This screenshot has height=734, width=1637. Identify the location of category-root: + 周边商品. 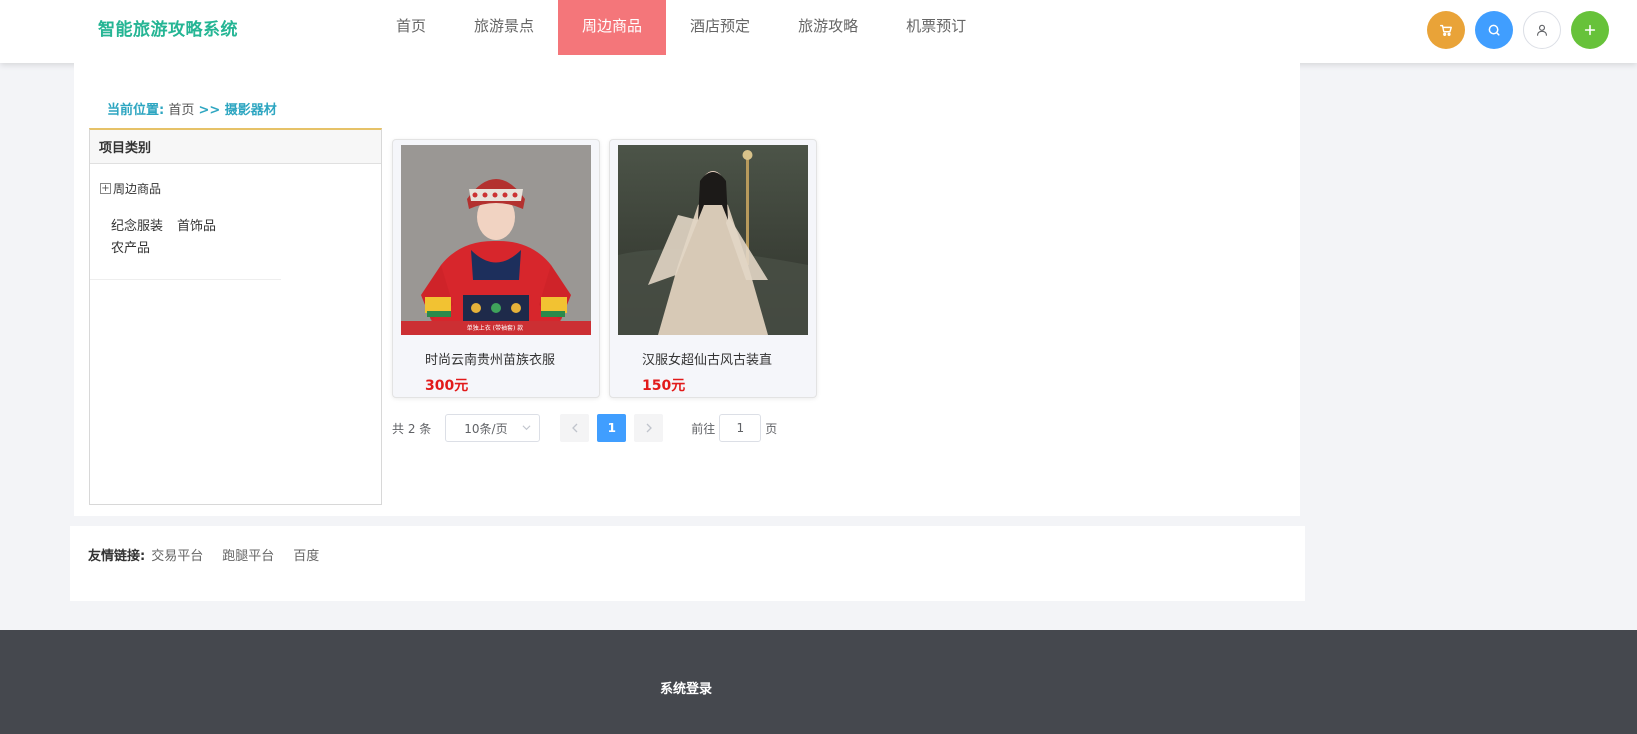
(130, 188).